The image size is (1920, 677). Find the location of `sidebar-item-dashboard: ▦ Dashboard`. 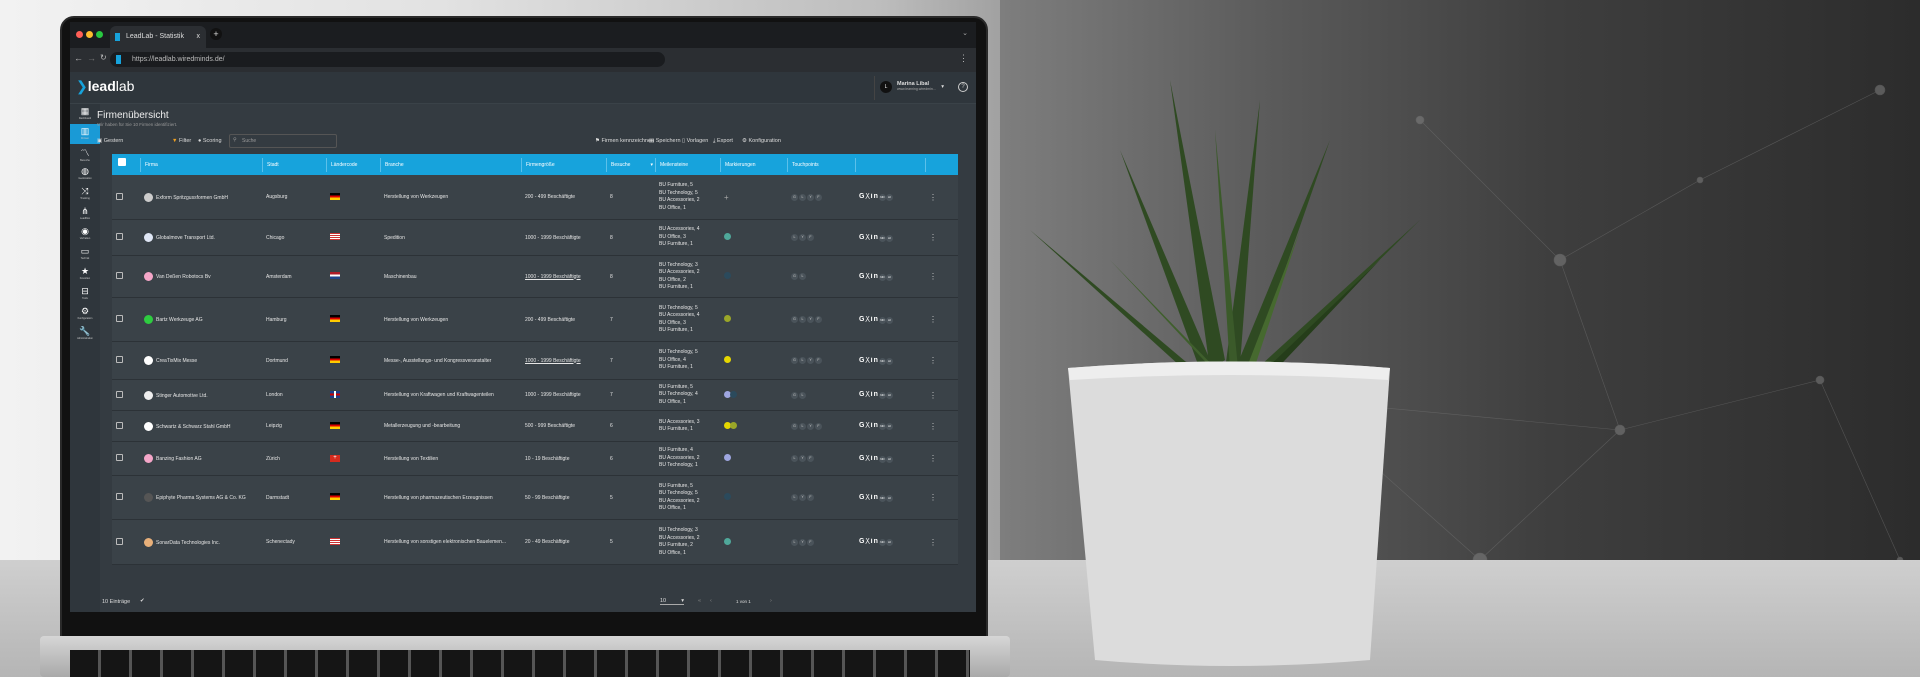

sidebar-item-dashboard: ▦ Dashboard is located at coordinates (85, 114).